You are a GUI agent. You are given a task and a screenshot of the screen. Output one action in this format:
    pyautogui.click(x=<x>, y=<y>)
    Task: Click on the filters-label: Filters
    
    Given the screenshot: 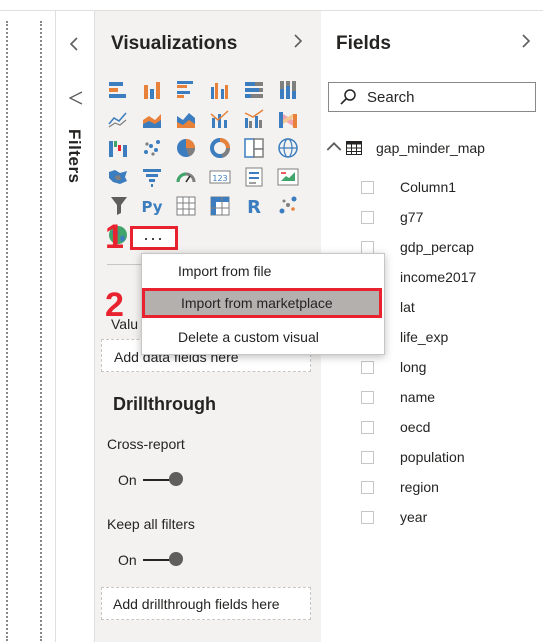 What is the action you would take?
    pyautogui.click(x=74, y=156)
    